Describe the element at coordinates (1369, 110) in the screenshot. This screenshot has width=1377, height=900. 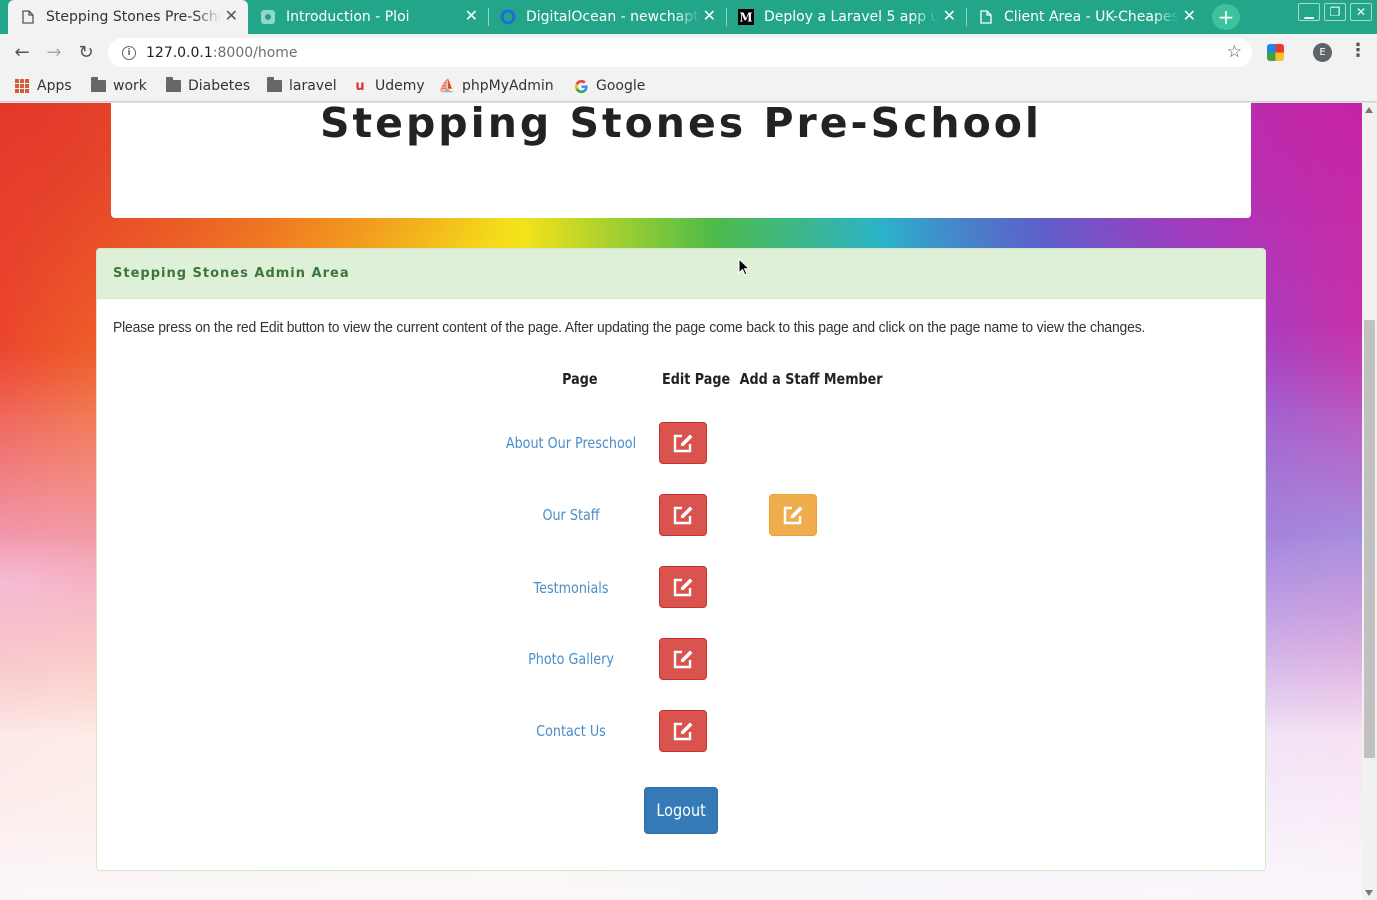
I see `scroll-up-icon` at that location.